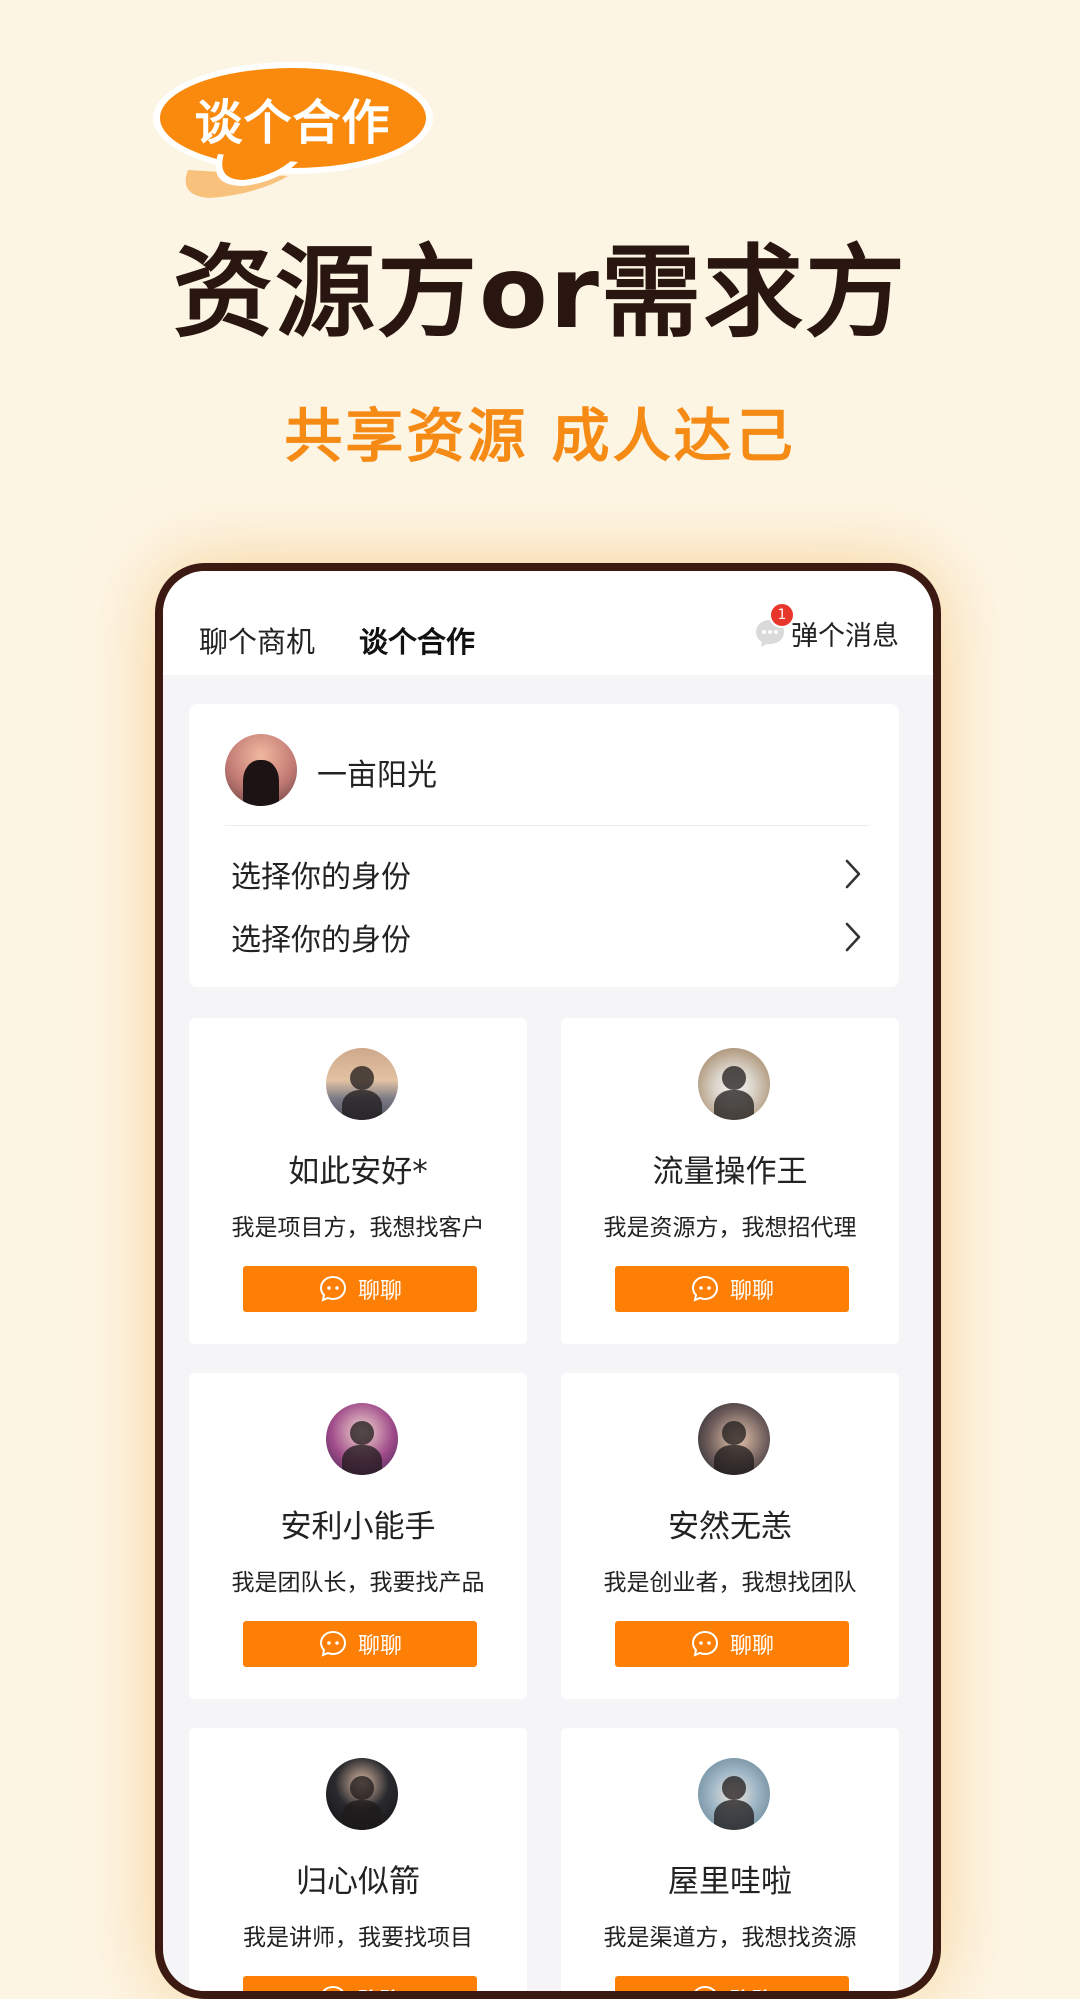 This screenshot has width=1080, height=1999. What do you see at coordinates (540, 436) in the screenshot?
I see `hero-subline: 共享资源 成人达己` at bounding box center [540, 436].